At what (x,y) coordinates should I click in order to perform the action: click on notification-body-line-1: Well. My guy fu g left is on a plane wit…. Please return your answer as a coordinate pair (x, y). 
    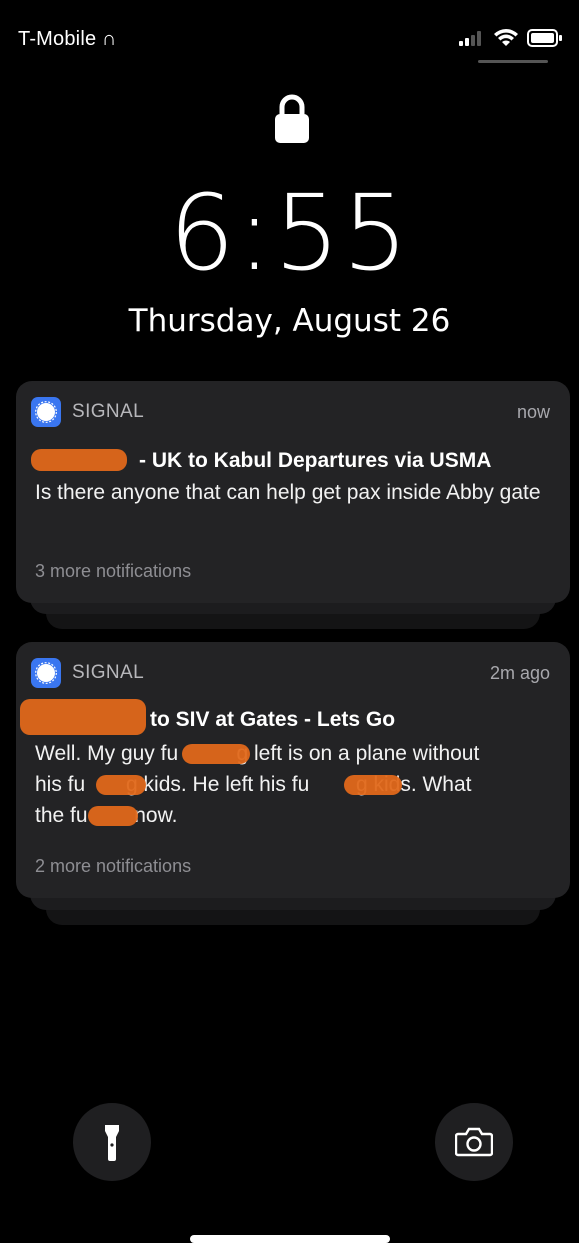
    Looking at the image, I should click on (257, 753).